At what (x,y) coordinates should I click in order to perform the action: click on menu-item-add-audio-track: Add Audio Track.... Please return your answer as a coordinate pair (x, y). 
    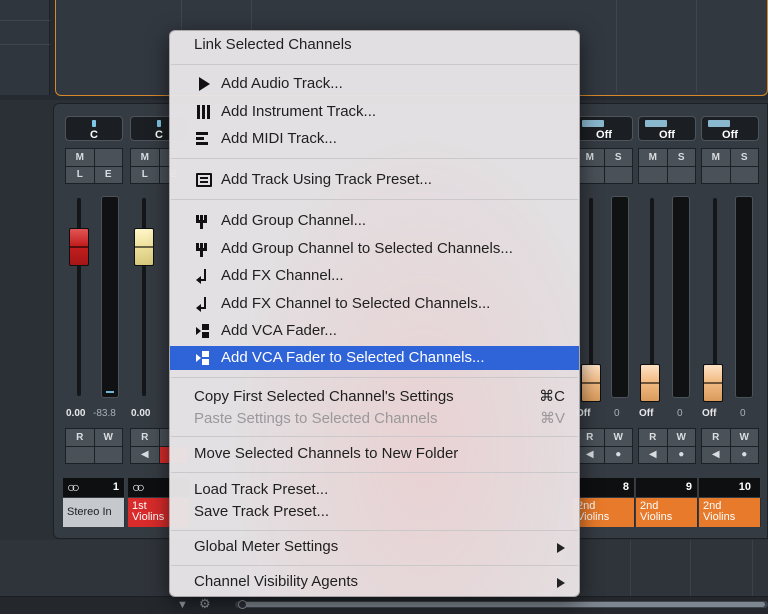
    Looking at the image, I should click on (374, 84).